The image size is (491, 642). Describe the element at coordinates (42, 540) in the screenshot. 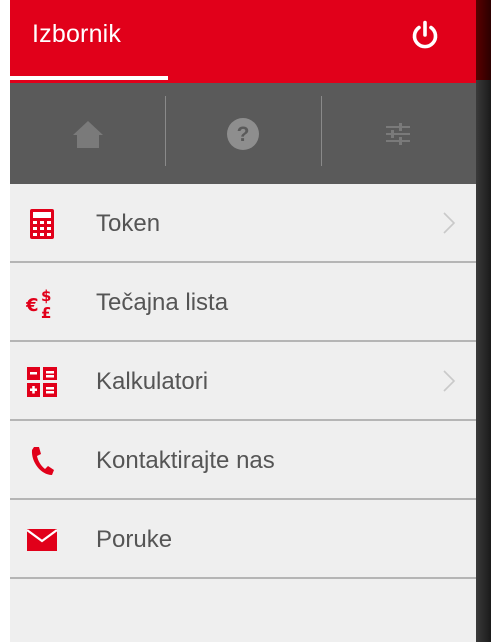

I see `envelope-icon` at that location.